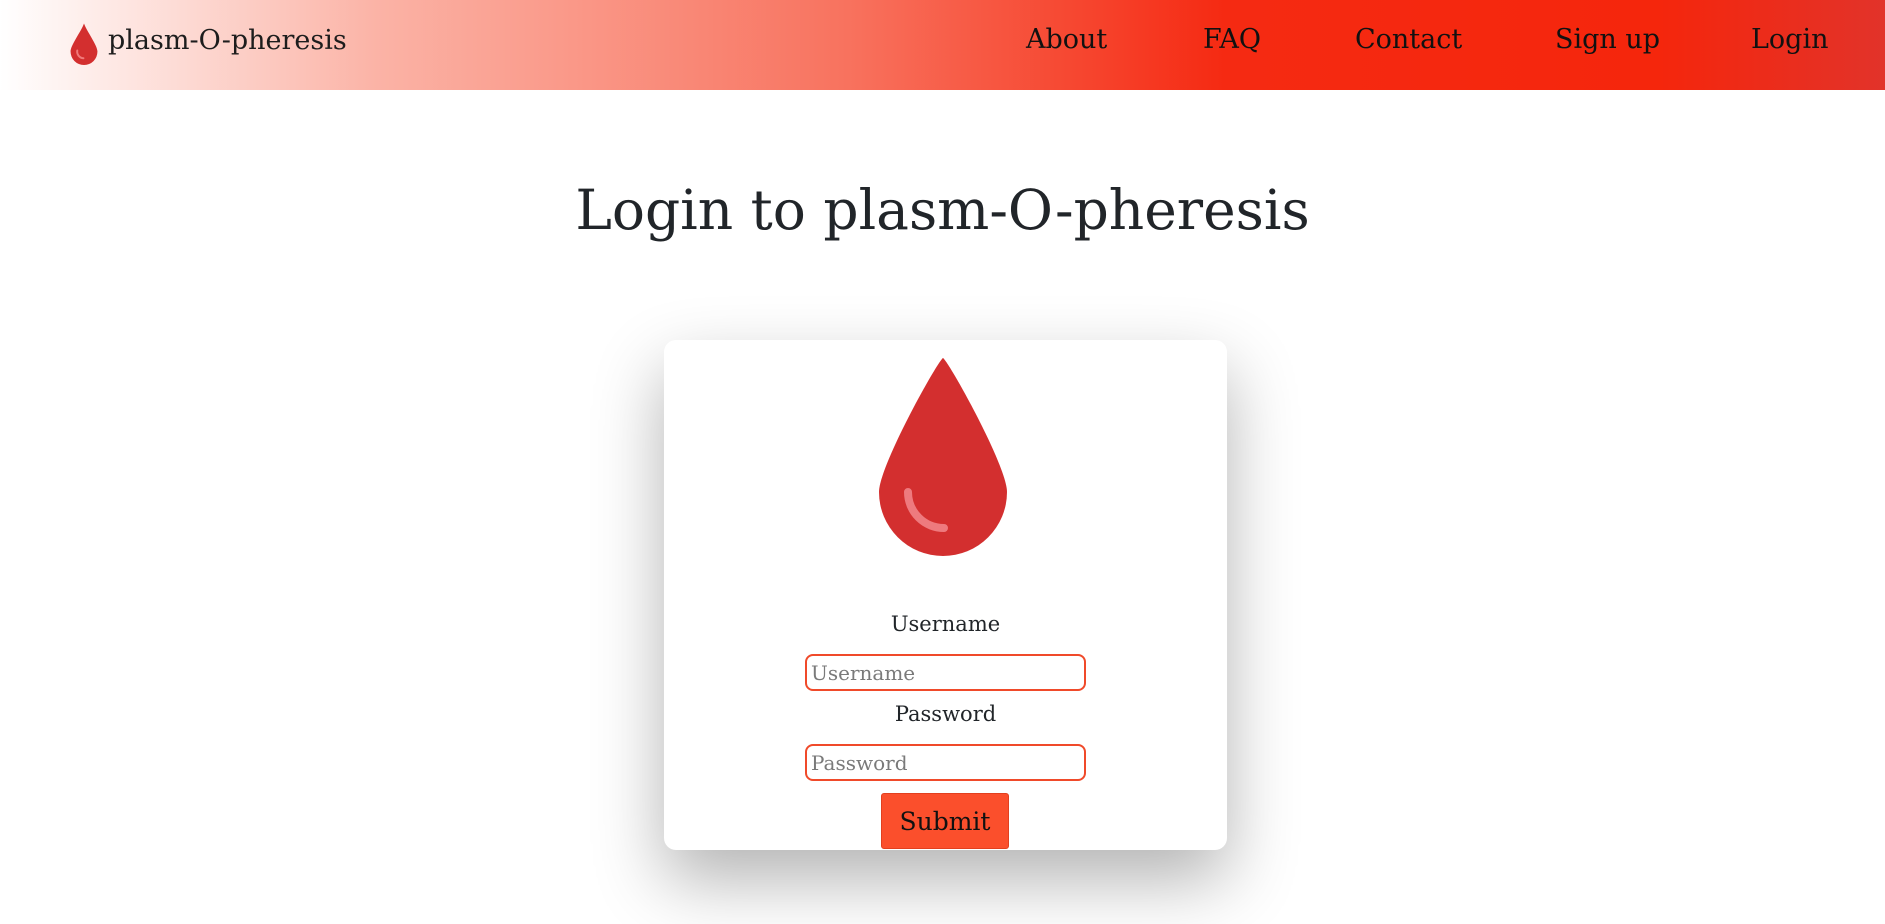  I want to click on main-nav: About FAQ Contact Sign up Login, so click(942, 44).